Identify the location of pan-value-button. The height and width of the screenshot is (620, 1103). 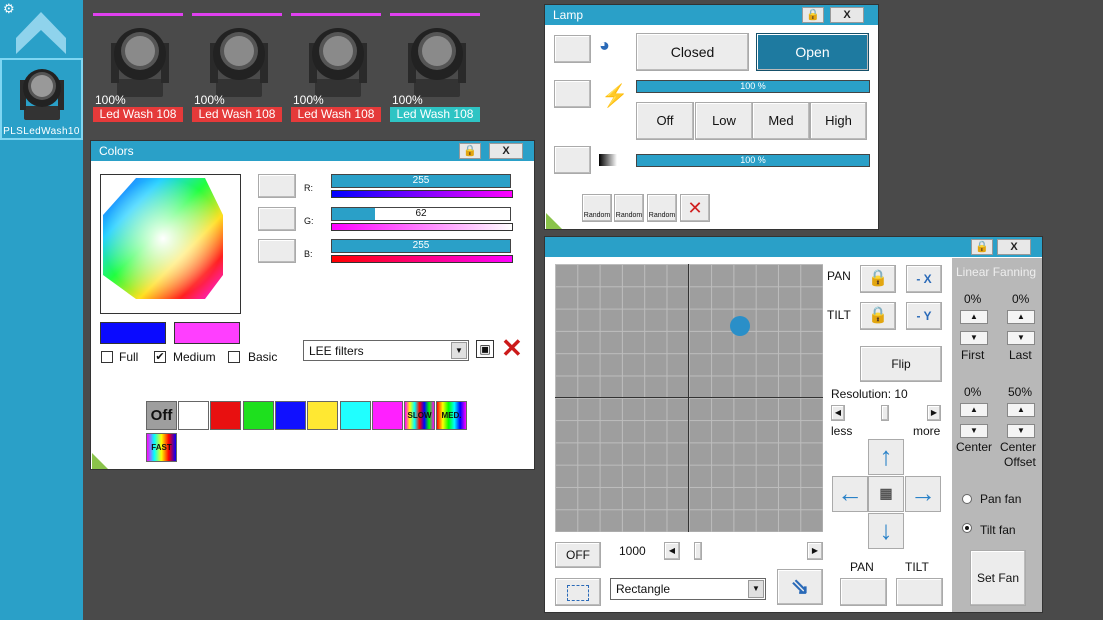
(863, 592).